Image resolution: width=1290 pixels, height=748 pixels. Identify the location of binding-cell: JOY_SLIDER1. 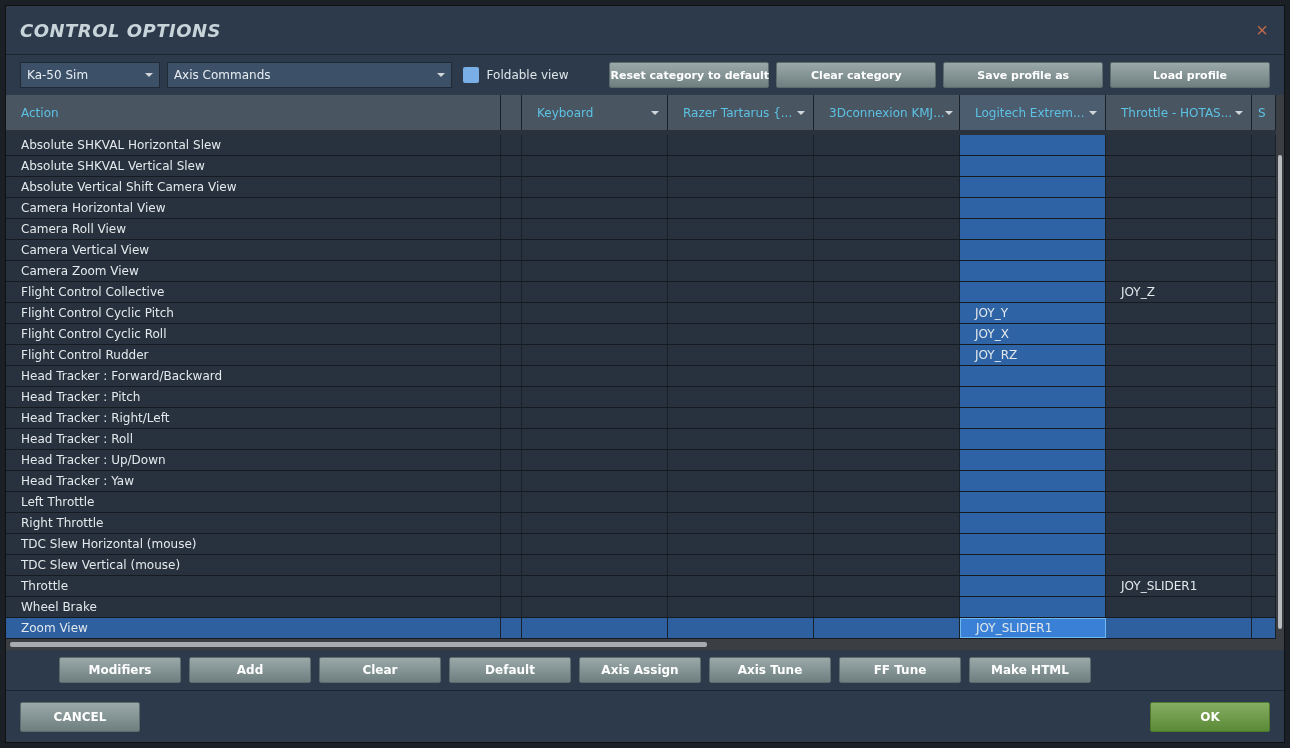
(1179, 586).